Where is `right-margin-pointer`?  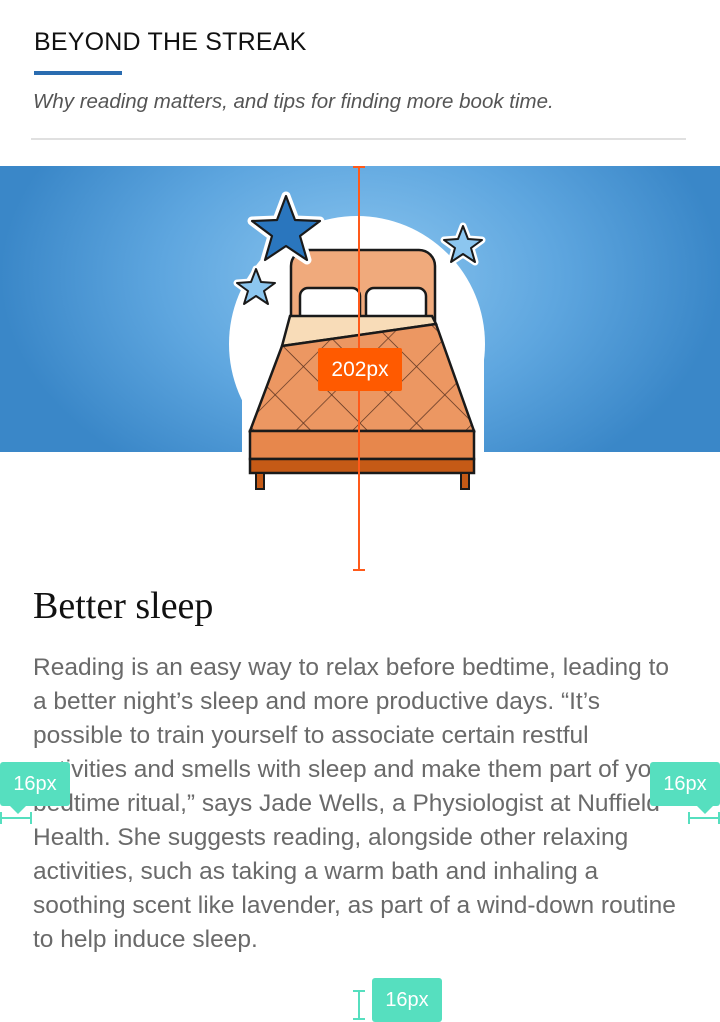 right-margin-pointer is located at coordinates (705, 810).